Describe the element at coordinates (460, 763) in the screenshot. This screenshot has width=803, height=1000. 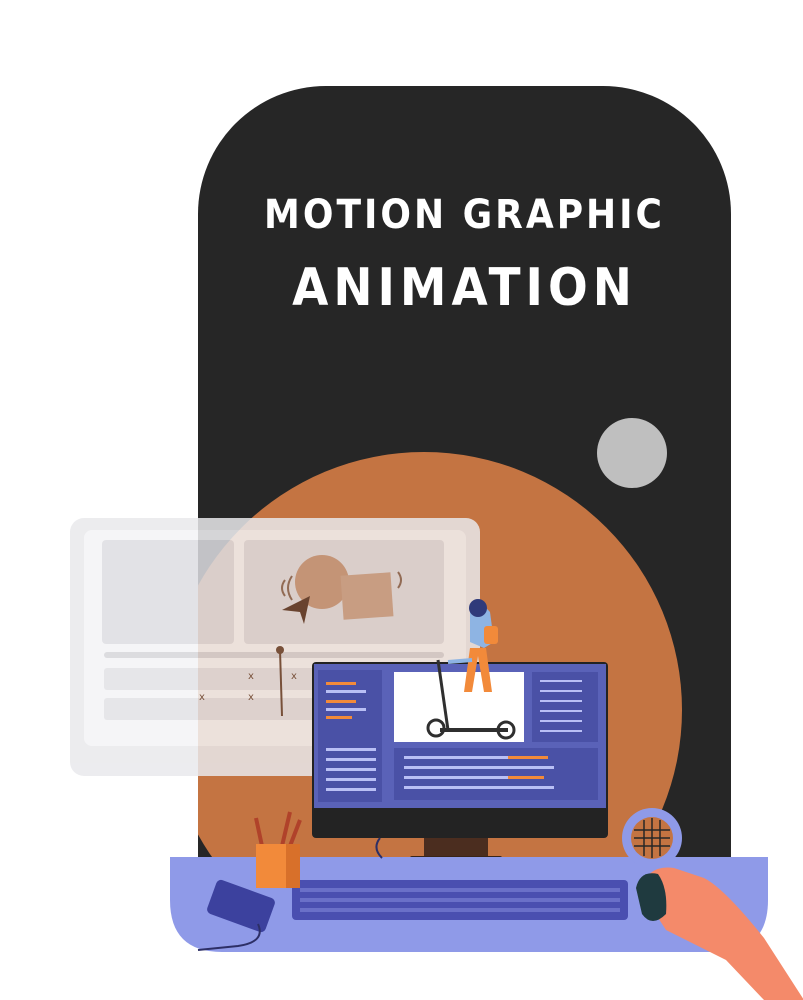
I see `monitor` at that location.